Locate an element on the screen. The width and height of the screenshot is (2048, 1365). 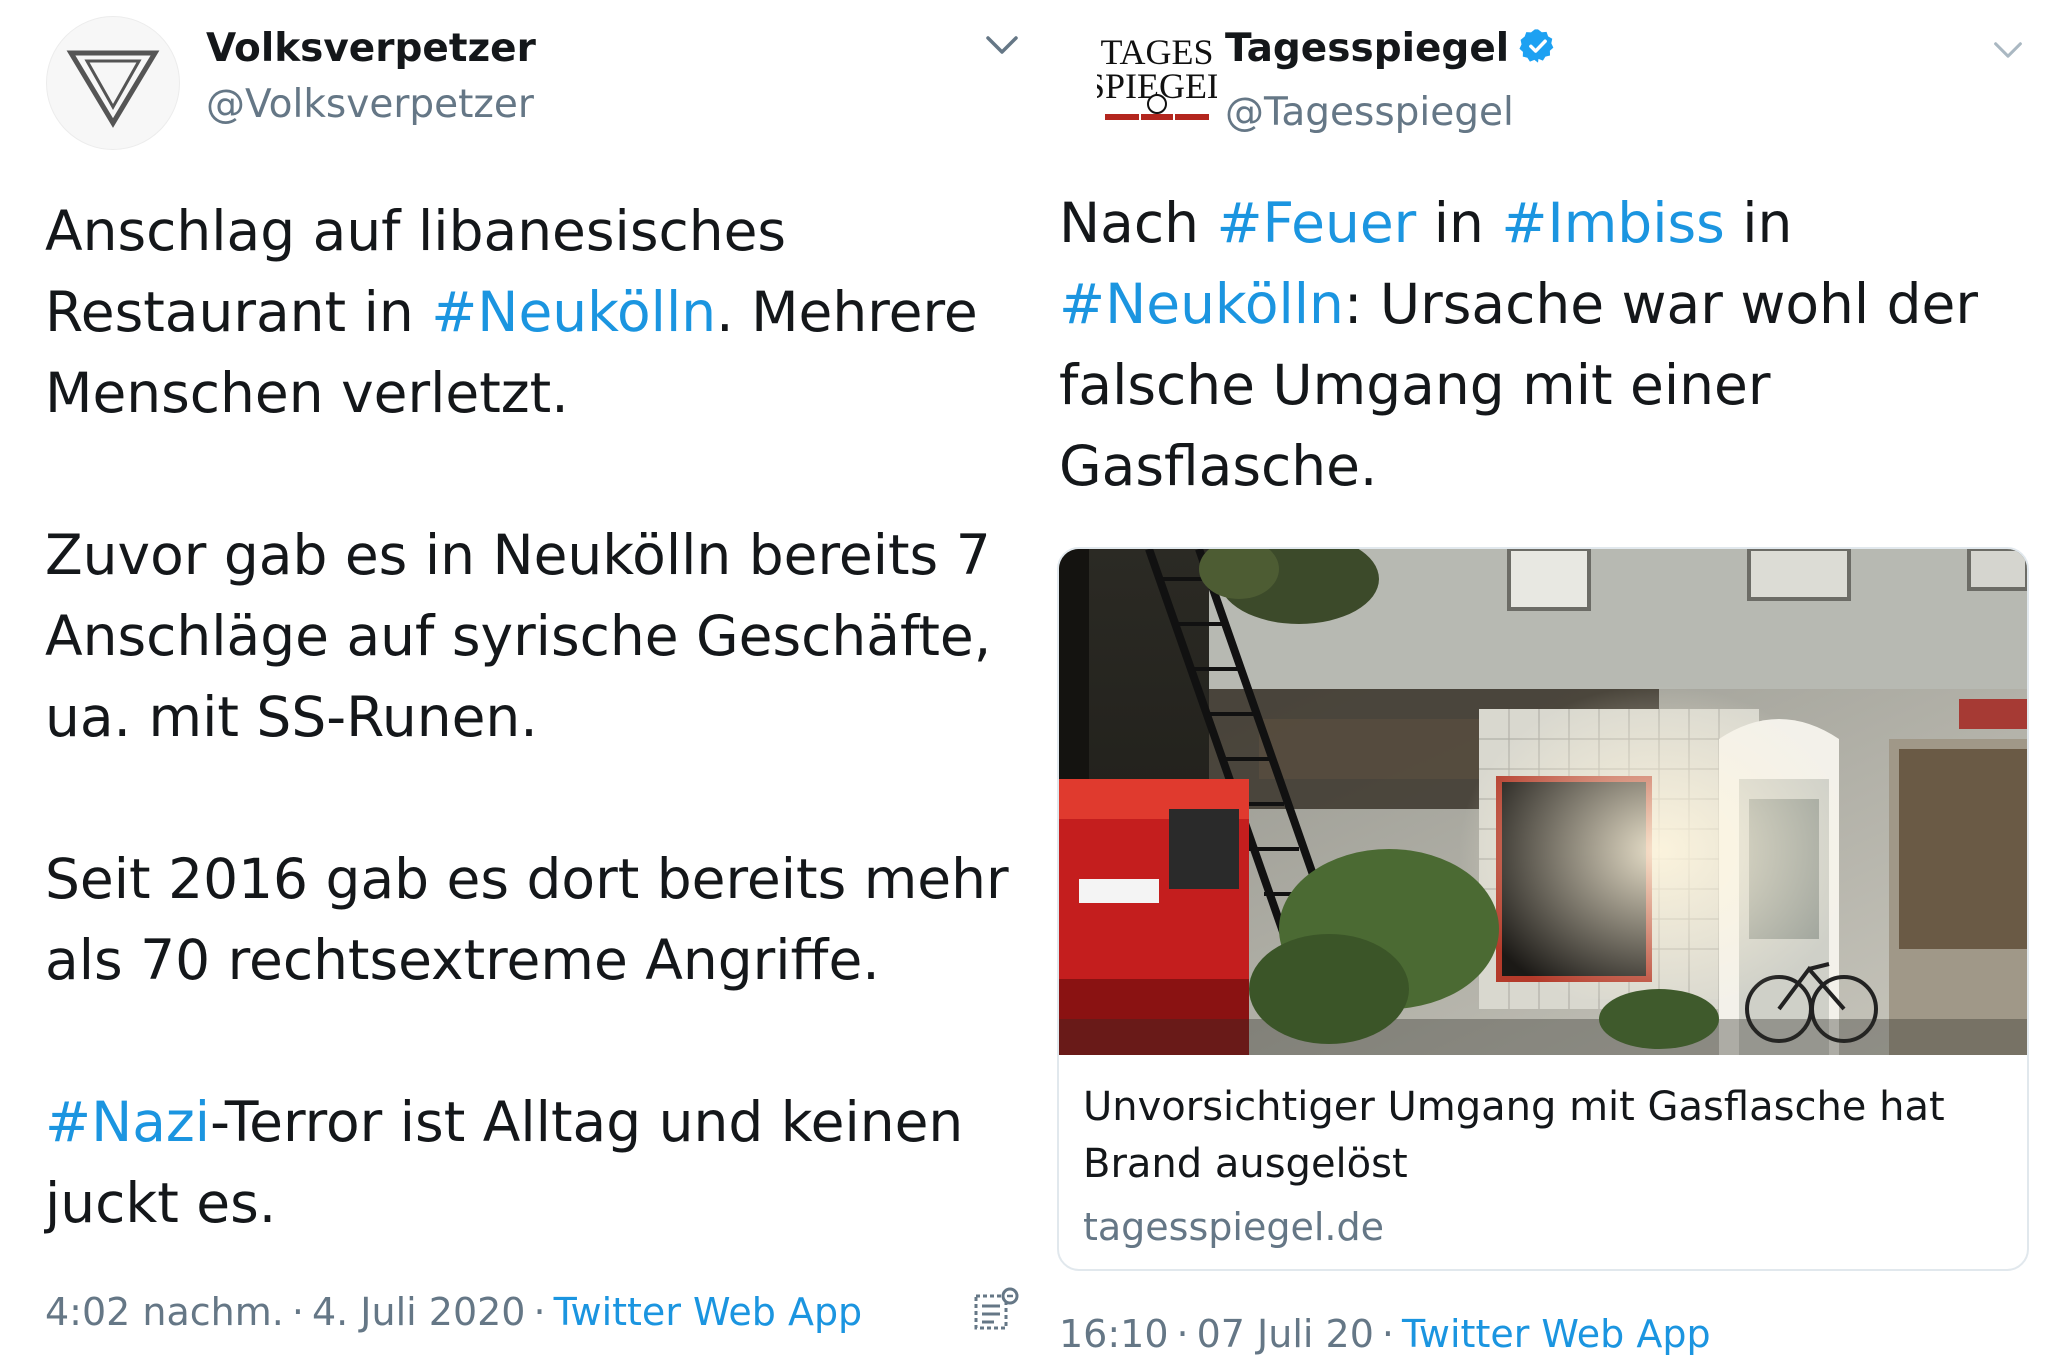
verified-badge-icon is located at coordinates (1536, 46).